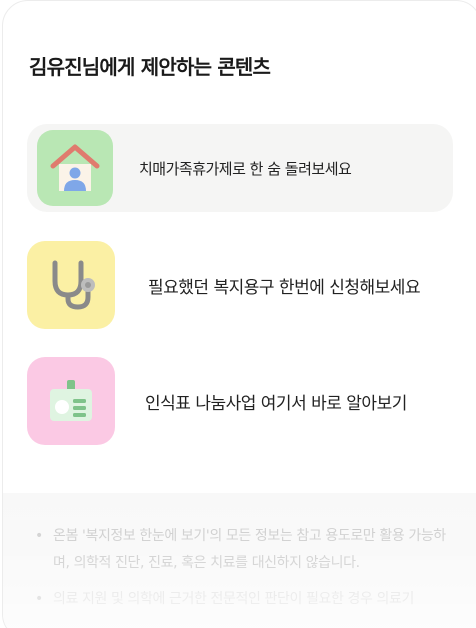 Image resolution: width=476 pixels, height=628 pixels. I want to click on content-item-id-tag: 인식표 나눔사업 여기서 바로 알아보기, so click(217, 401).